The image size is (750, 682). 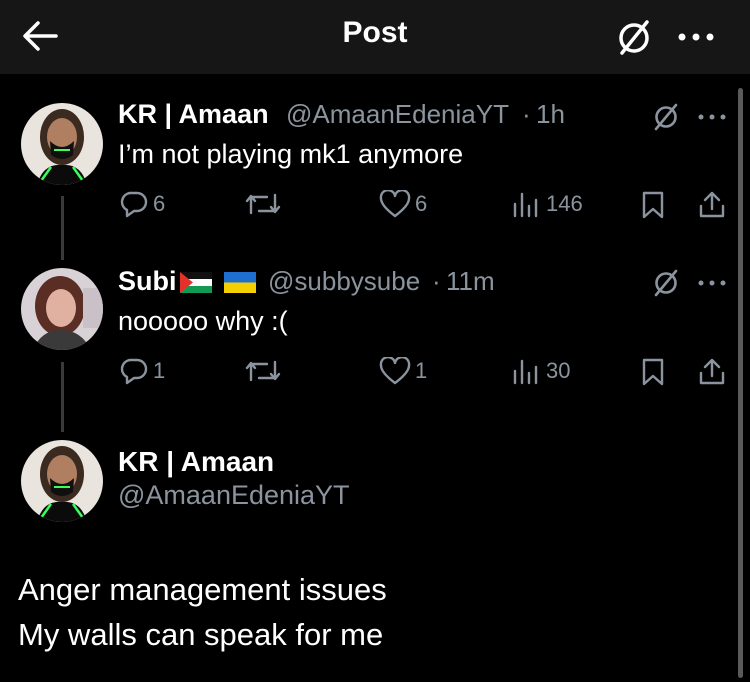 I want to click on like-count: 6, so click(x=421, y=203).